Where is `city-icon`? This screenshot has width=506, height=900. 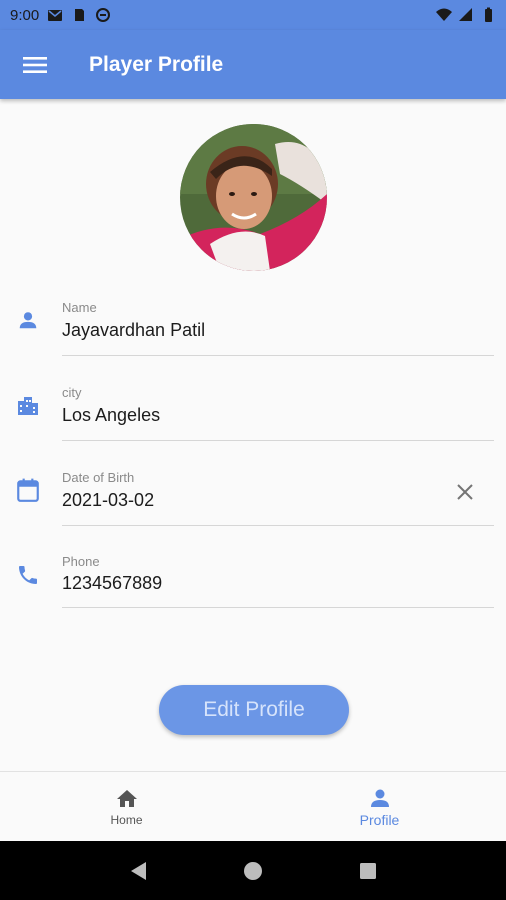 city-icon is located at coordinates (28, 405).